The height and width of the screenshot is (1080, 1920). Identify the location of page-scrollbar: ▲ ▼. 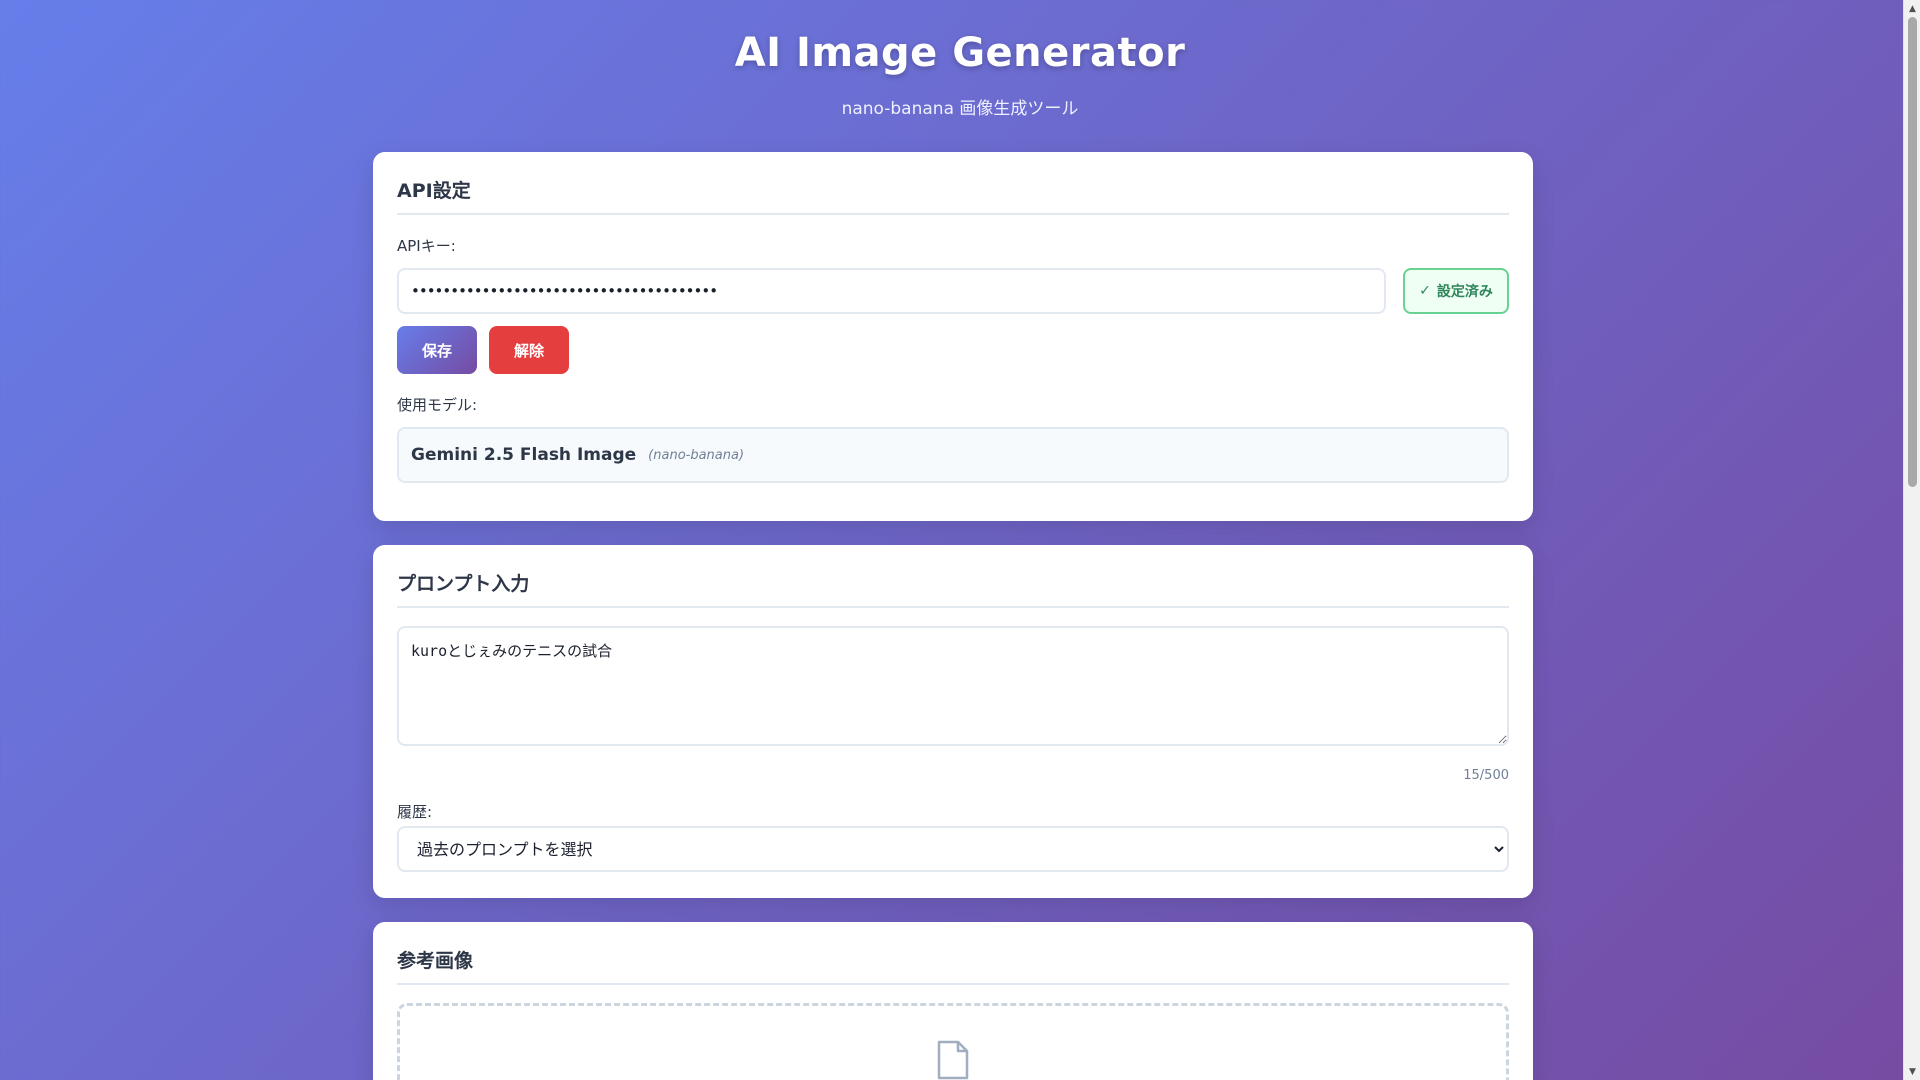
(1911, 540).